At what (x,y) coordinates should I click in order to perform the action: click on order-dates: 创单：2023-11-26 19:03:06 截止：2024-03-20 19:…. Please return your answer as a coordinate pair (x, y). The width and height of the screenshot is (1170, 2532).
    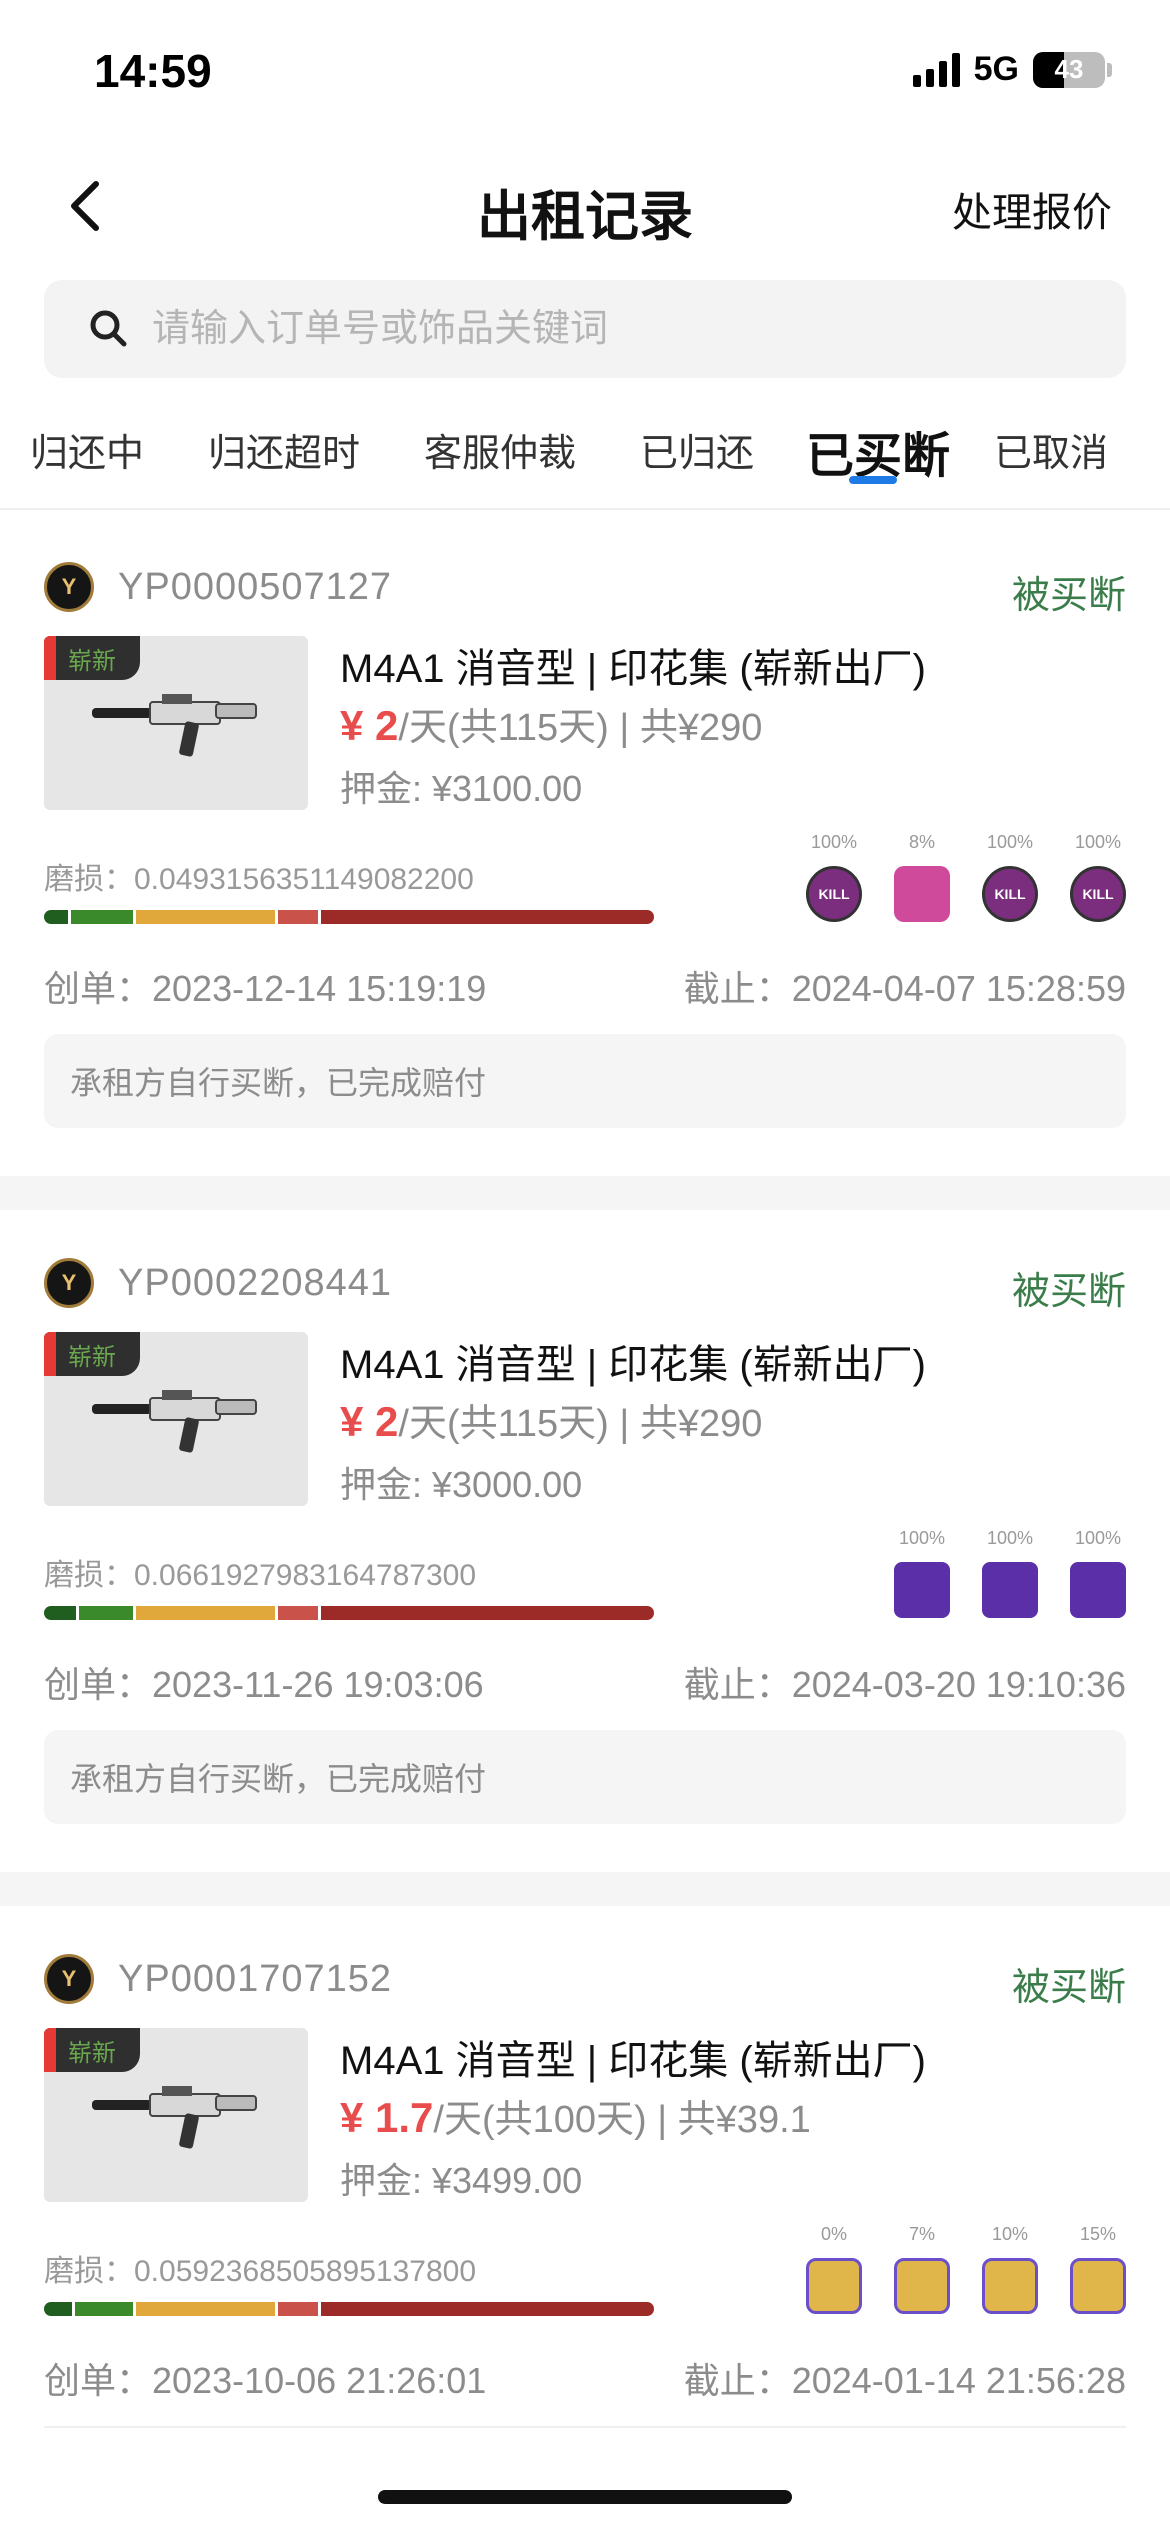
    Looking at the image, I should click on (585, 1682).